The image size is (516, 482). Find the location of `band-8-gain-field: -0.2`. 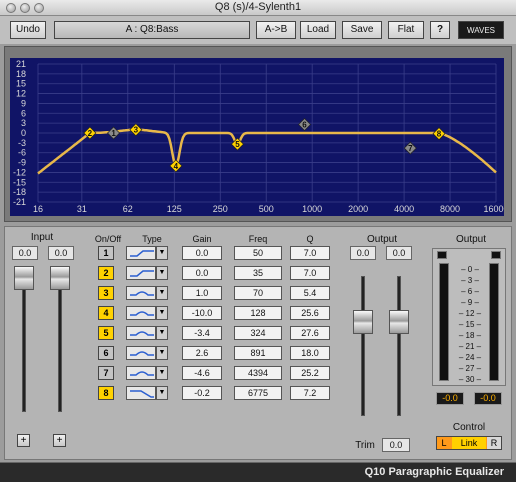

band-8-gain-field: -0.2 is located at coordinates (202, 393).